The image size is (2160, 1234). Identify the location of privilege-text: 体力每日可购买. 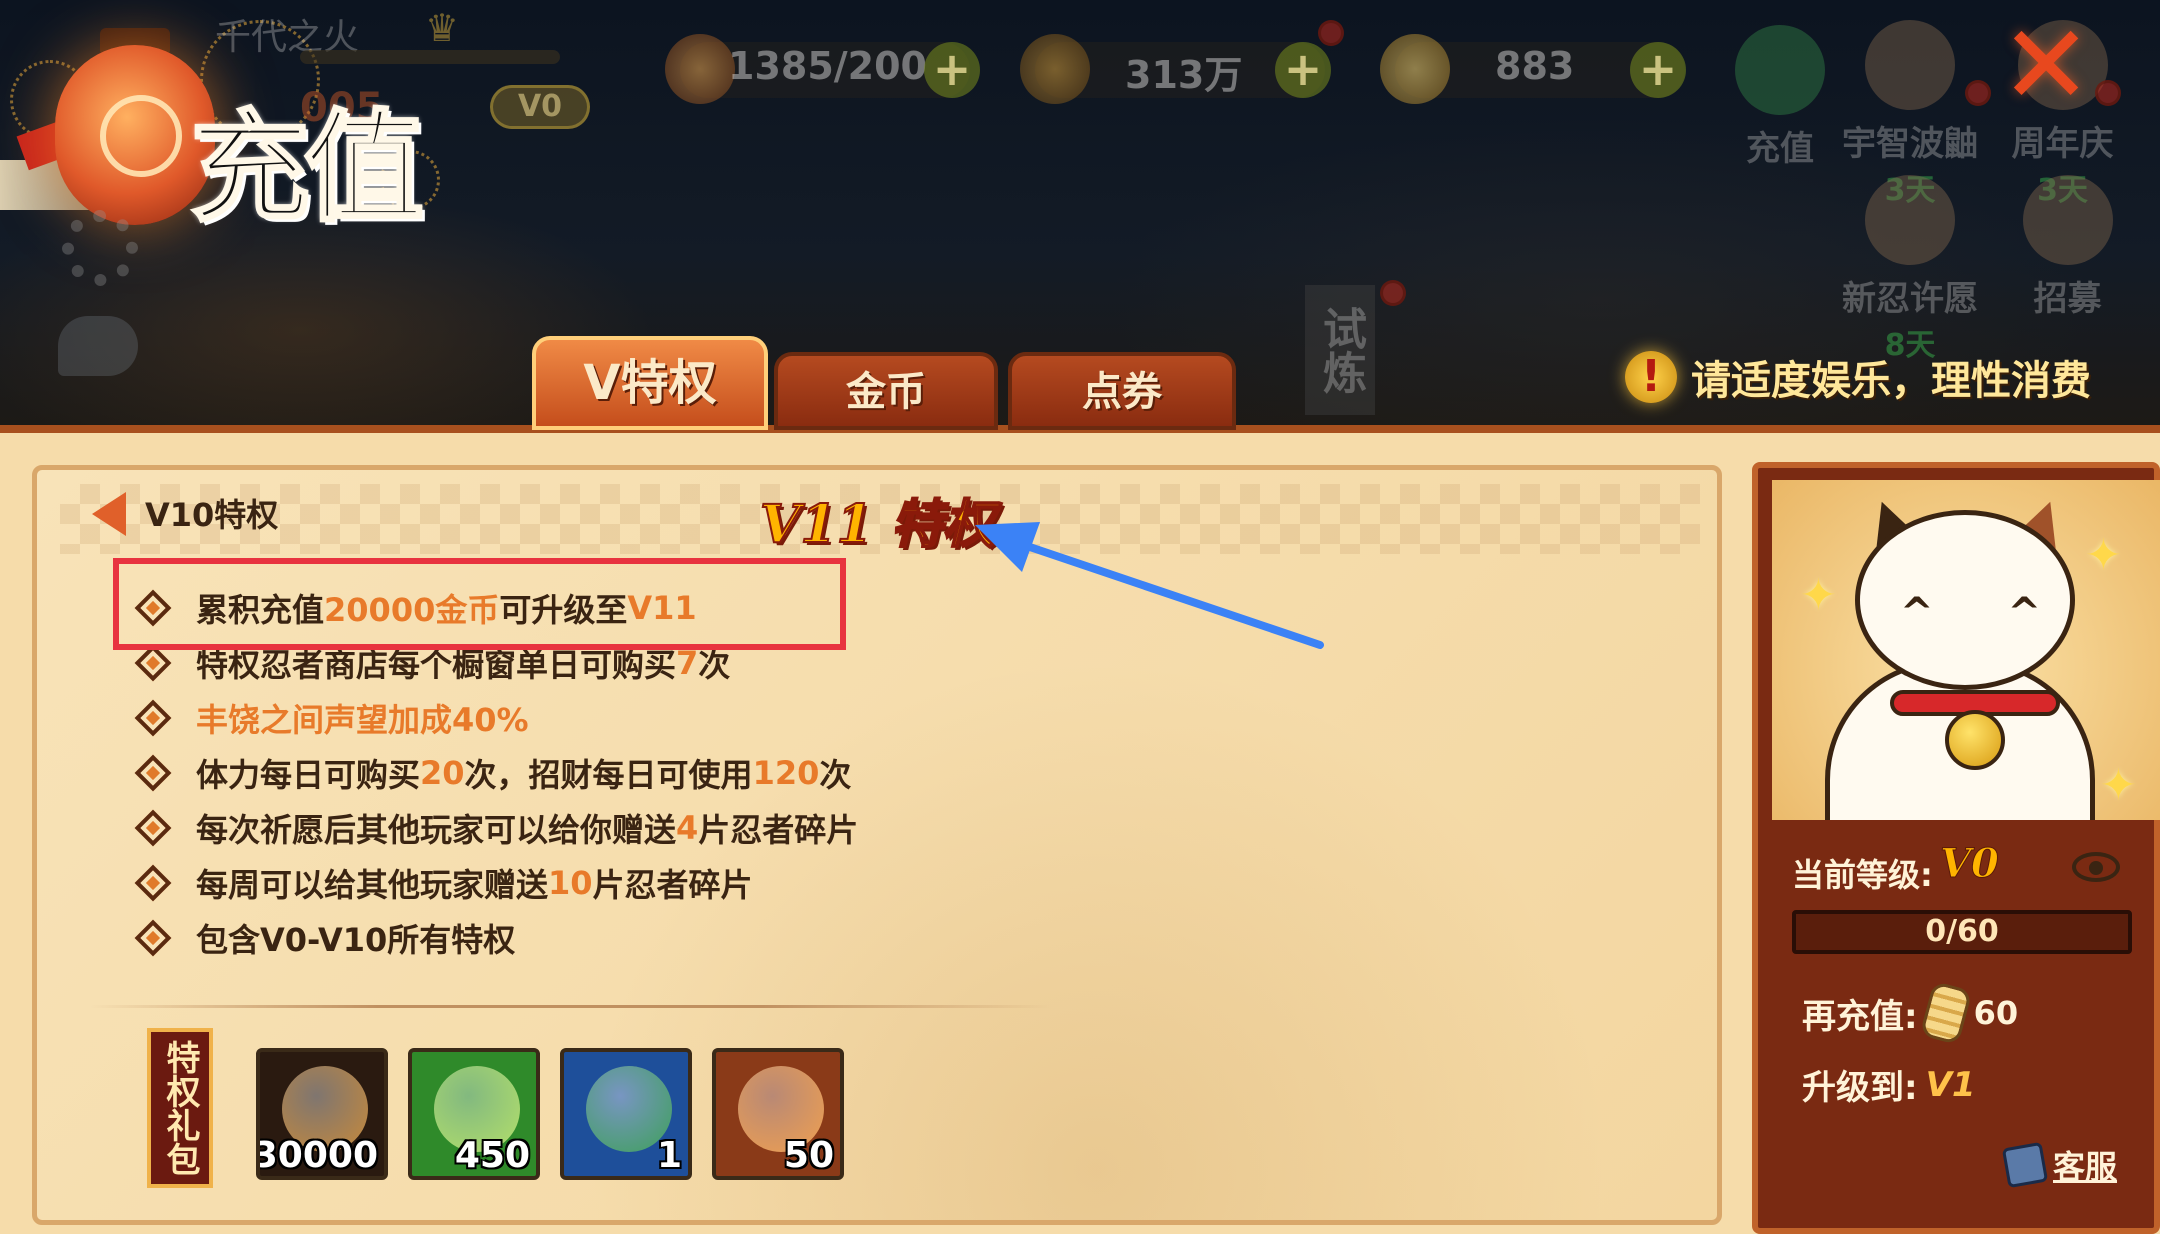
(308, 774).